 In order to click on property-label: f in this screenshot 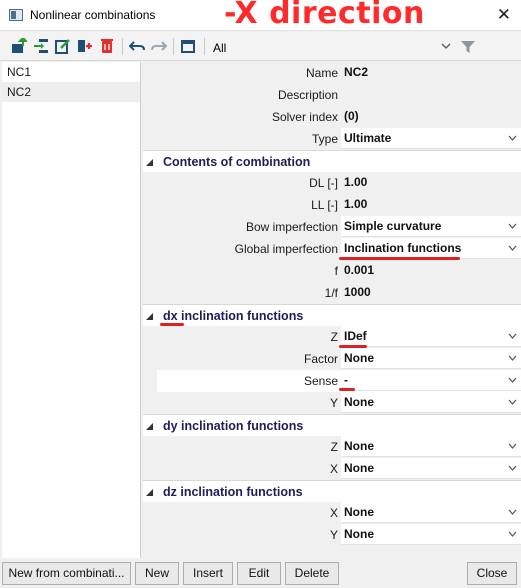, I will do `click(336, 271)`.